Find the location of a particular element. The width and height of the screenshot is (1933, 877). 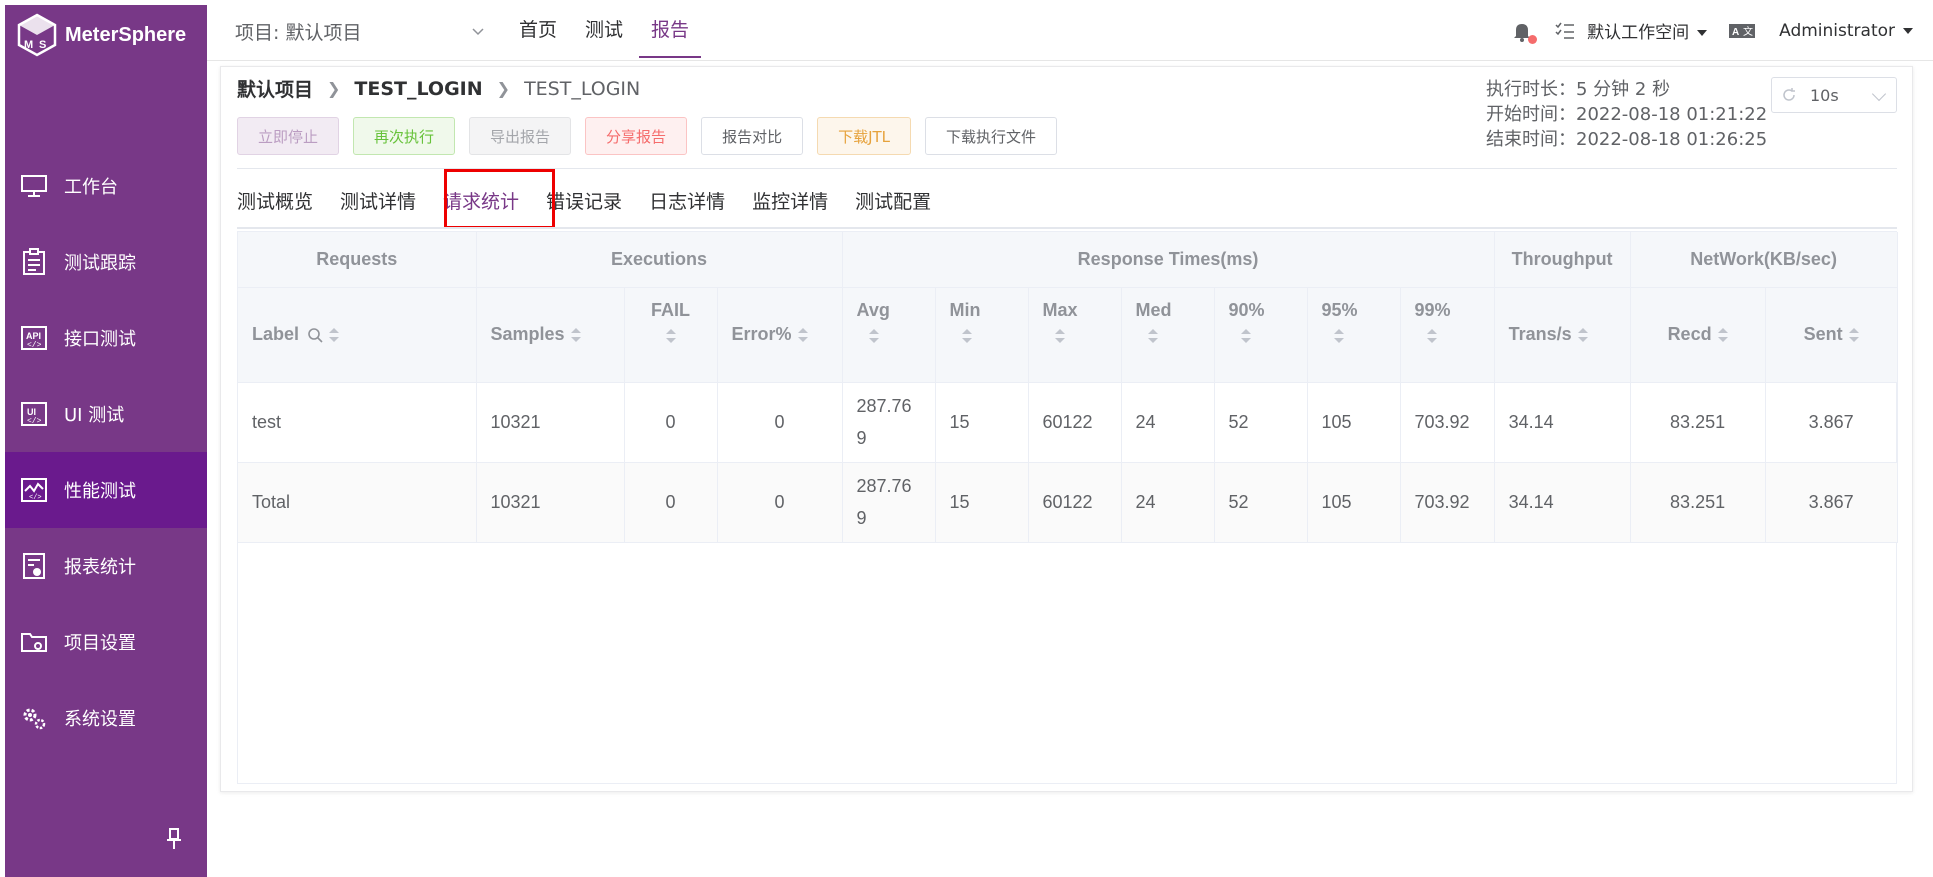

export-report-button: 导出报告 is located at coordinates (520, 136).